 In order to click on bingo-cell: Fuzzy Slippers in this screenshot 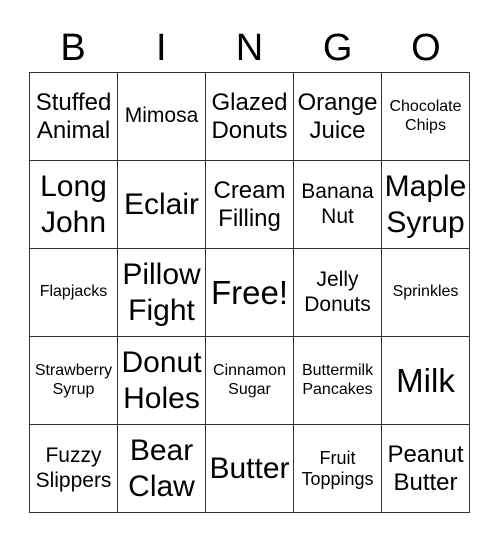, I will do `click(74, 469)`.